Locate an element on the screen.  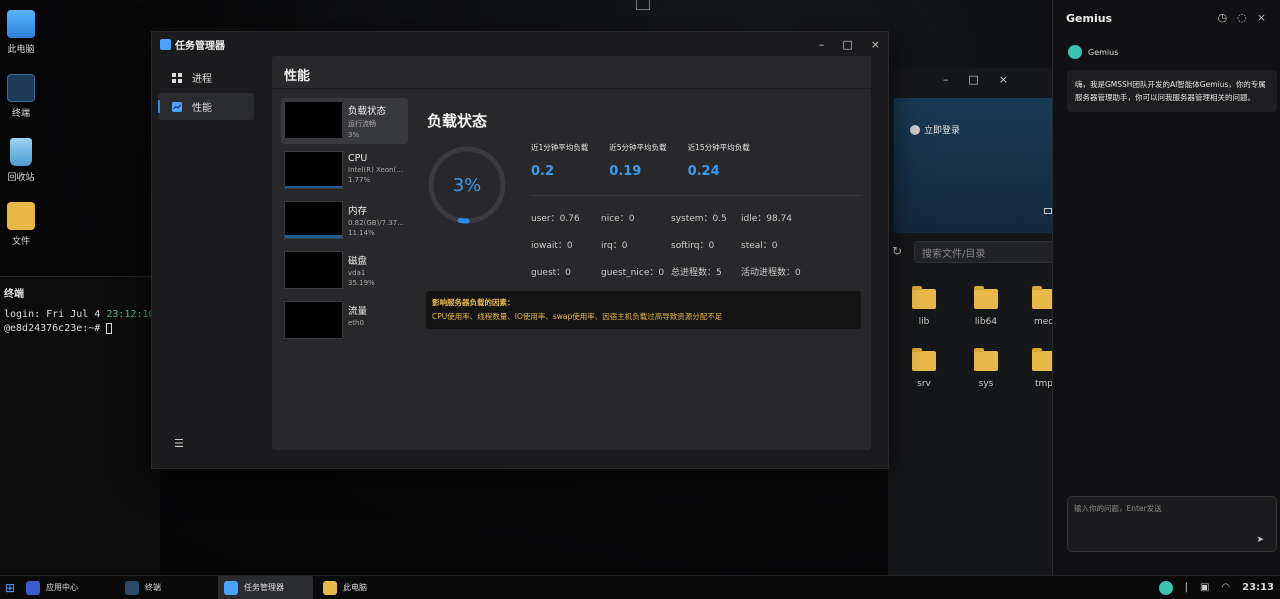
bot-header: Gemius is located at coordinates (1093, 52).